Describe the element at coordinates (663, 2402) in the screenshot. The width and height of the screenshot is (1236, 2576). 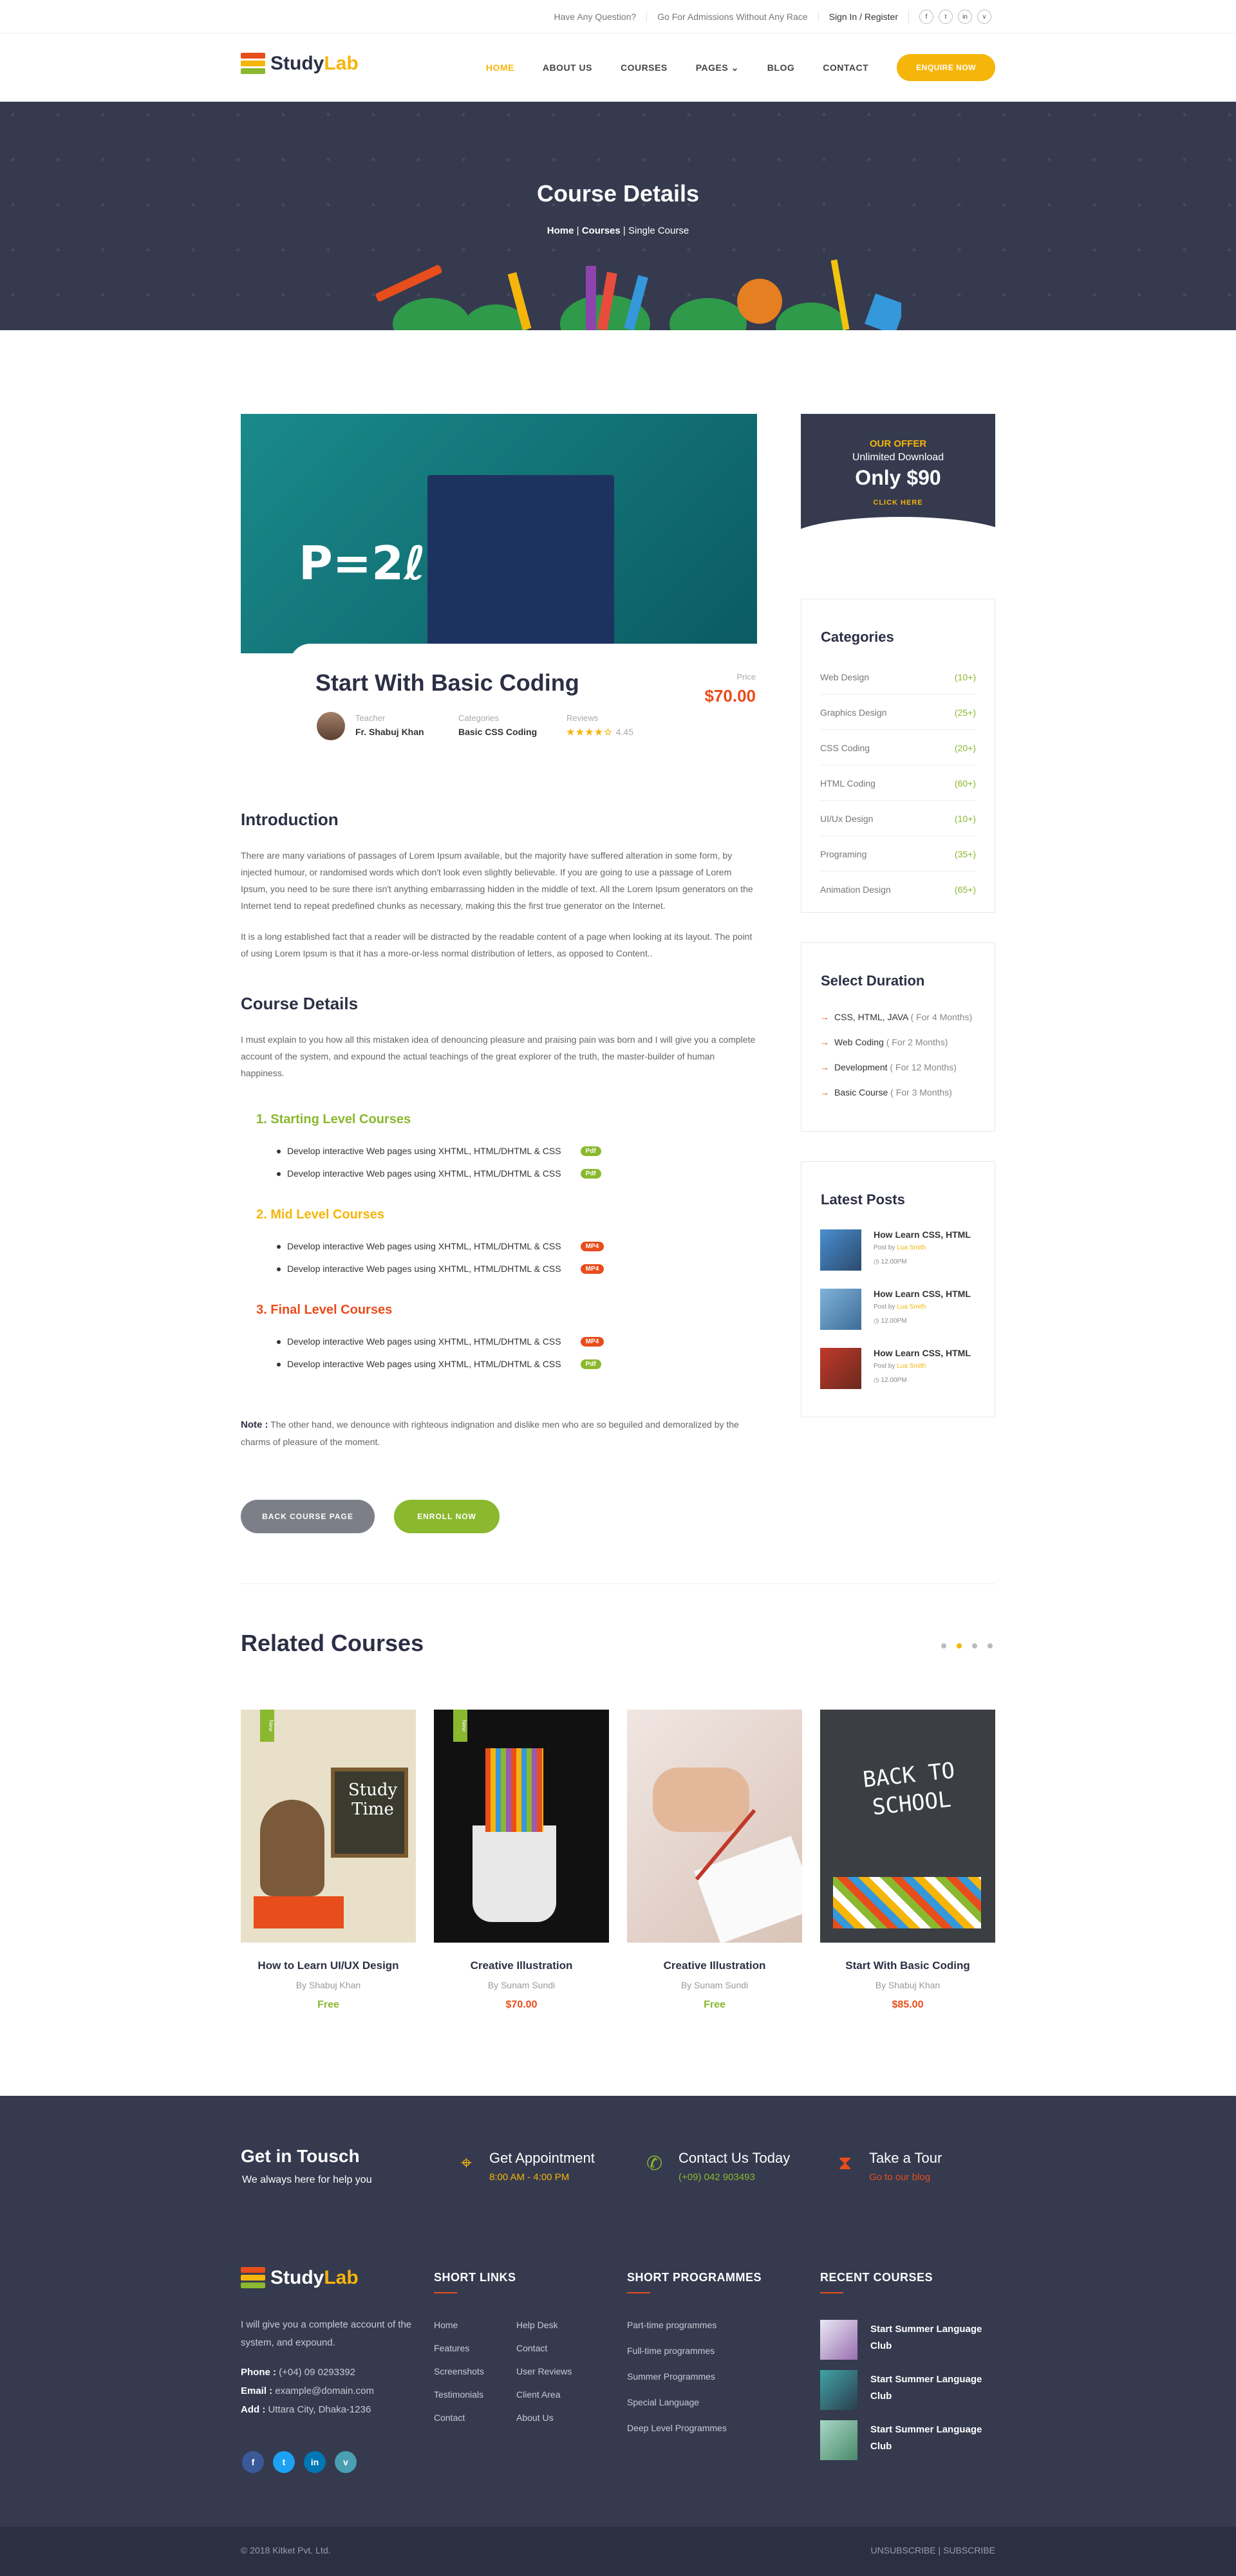
I see `programme-link: Special Language` at that location.